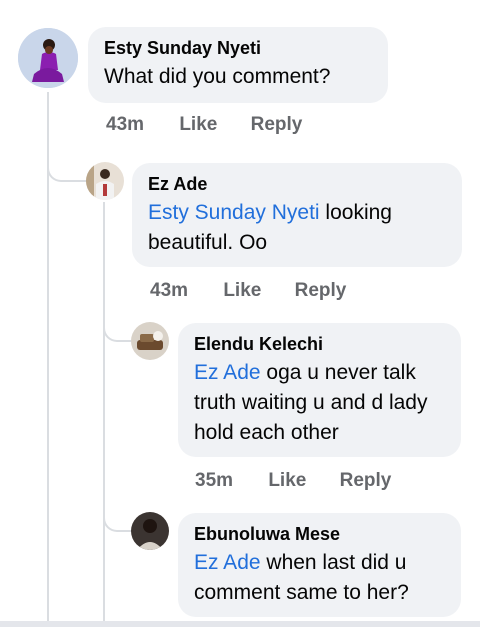 Image resolution: width=480 pixels, height=627 pixels. I want to click on comment-time: 35m, so click(214, 480).